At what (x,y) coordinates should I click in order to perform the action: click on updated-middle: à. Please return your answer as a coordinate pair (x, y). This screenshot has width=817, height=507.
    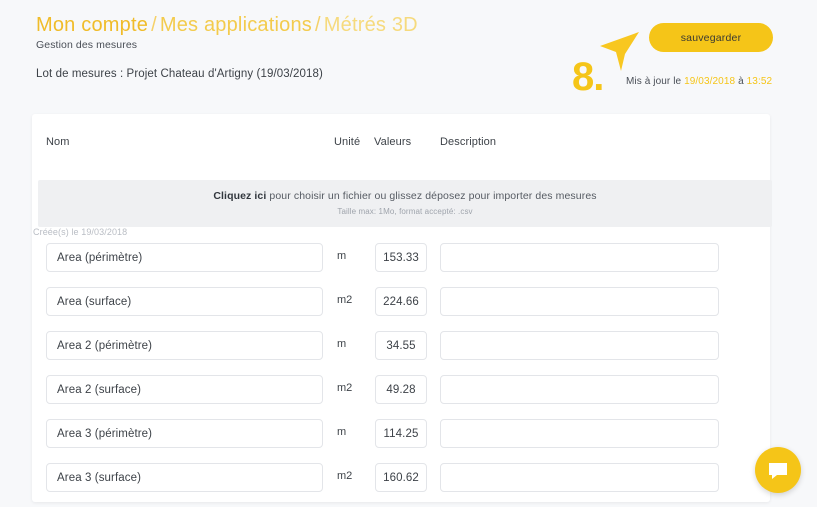
    Looking at the image, I should click on (741, 81).